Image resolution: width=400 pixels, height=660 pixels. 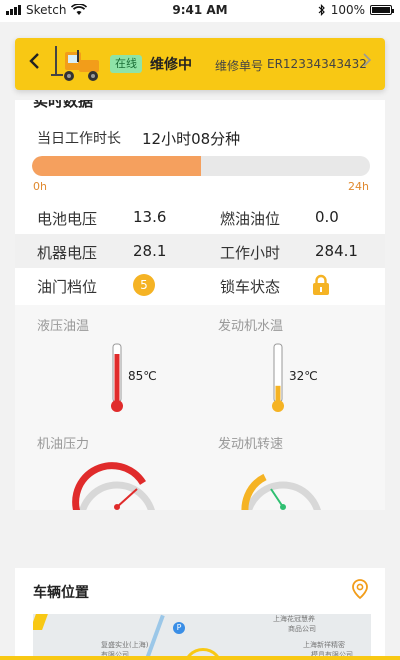 I want to click on fuel-level-label: 燃油油位, so click(x=250, y=219).